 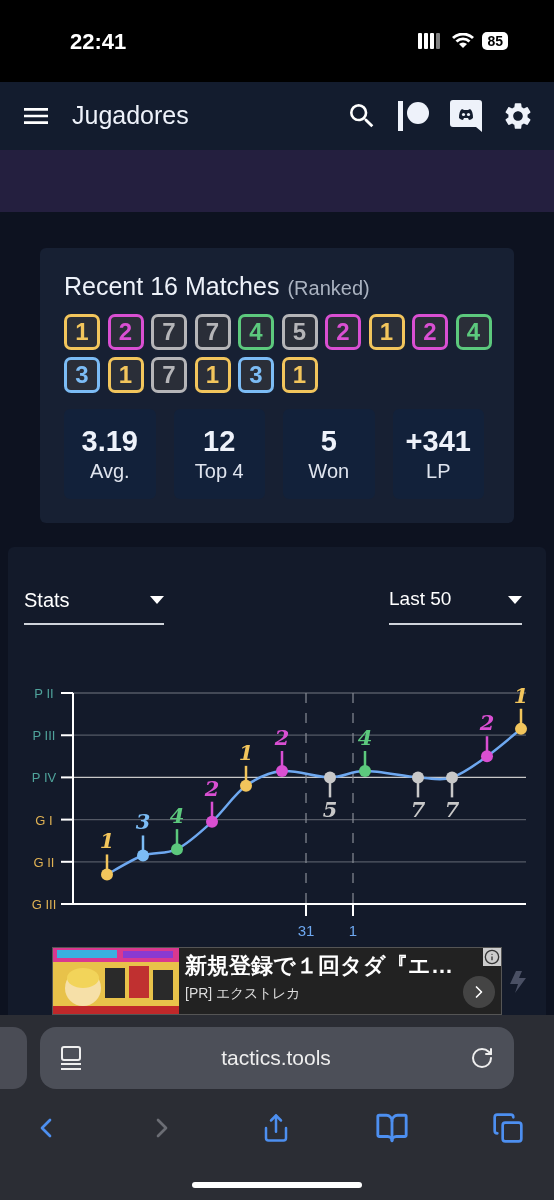 What do you see at coordinates (438, 441) in the screenshot?
I see `stat-value: +341` at bounding box center [438, 441].